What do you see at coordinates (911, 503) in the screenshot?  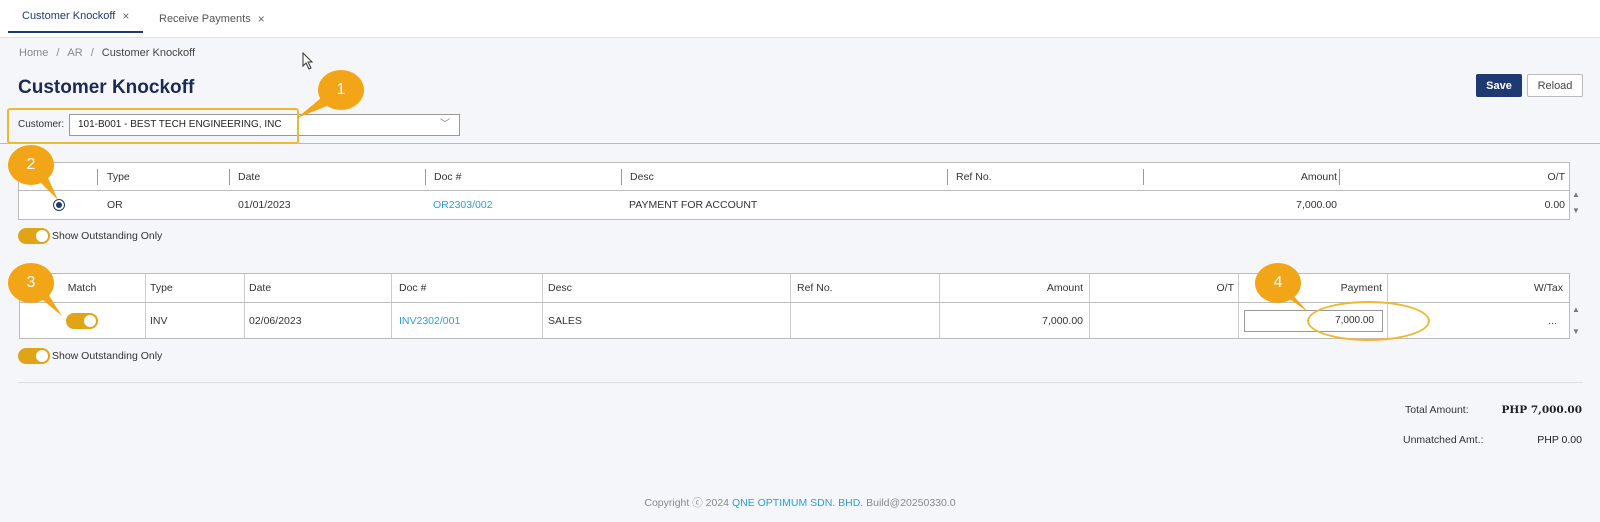 I see `footer-build: Build@20250330.0` at bounding box center [911, 503].